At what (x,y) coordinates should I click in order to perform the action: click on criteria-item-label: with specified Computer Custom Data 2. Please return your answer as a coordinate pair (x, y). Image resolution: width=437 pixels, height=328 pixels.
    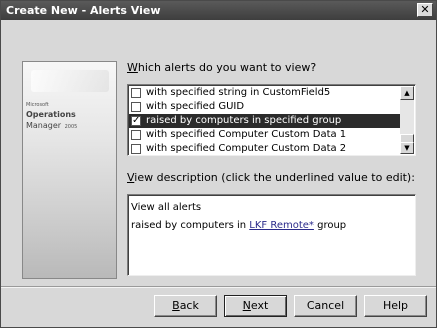
    Looking at the image, I should click on (246, 148).